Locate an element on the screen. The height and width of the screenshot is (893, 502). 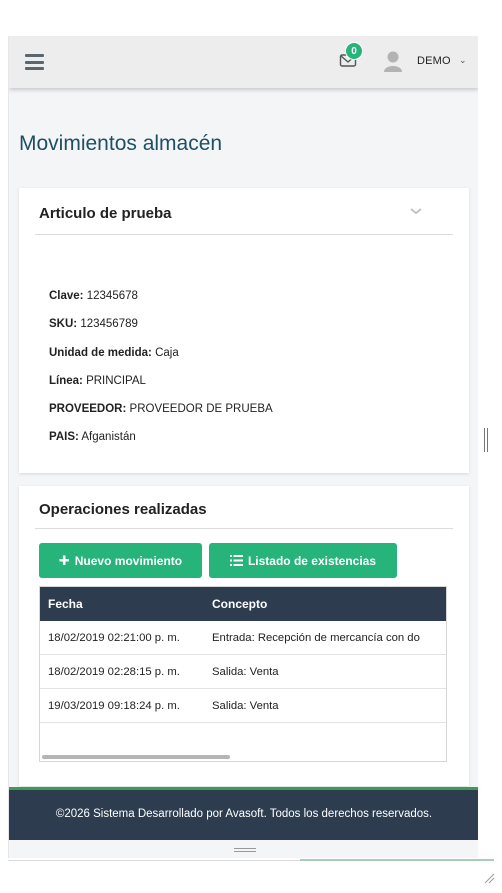
user-avatar-icon is located at coordinates (393, 61).